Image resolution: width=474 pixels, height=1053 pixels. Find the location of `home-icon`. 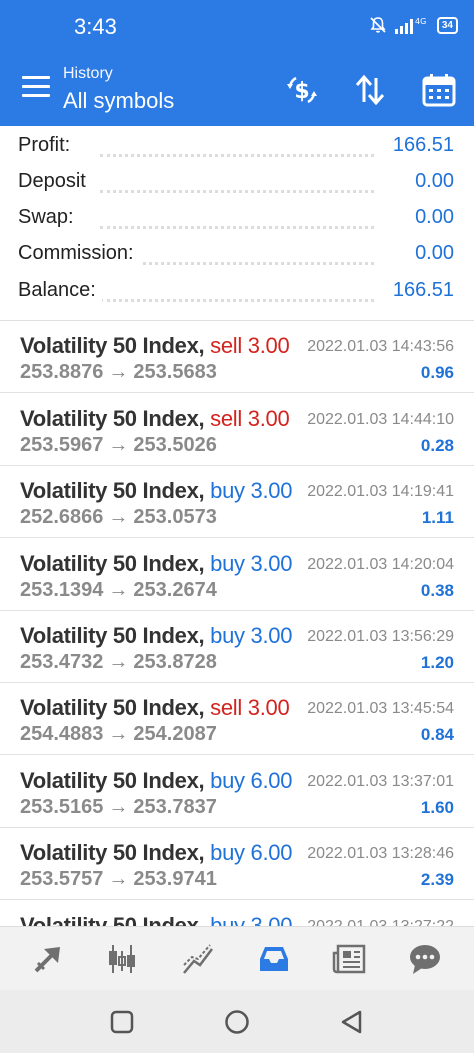

home-icon is located at coordinates (237, 1022).